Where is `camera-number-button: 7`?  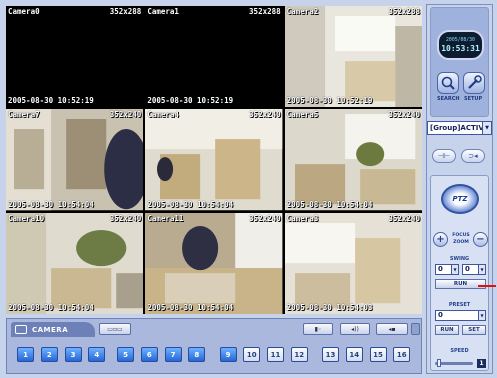 camera-number-button: 7 is located at coordinates (173, 354).